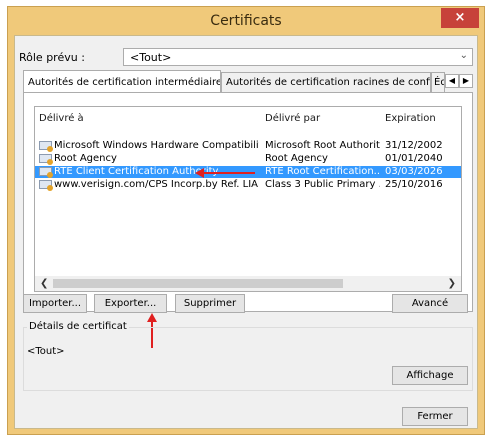  What do you see at coordinates (156, 145) in the screenshot?
I see `cell-issued-to: Microsoft Windows Hardware Compatibility` at bounding box center [156, 145].